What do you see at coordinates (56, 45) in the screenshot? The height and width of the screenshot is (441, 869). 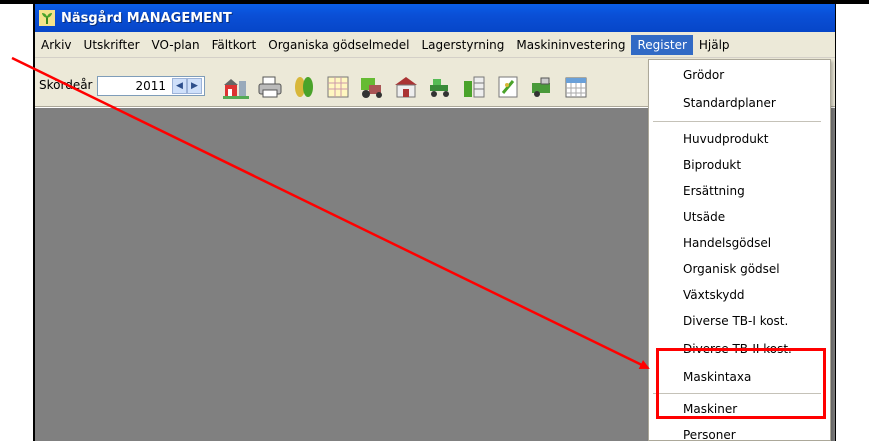 I see `menu-arkiv: Arkiv` at bounding box center [56, 45].